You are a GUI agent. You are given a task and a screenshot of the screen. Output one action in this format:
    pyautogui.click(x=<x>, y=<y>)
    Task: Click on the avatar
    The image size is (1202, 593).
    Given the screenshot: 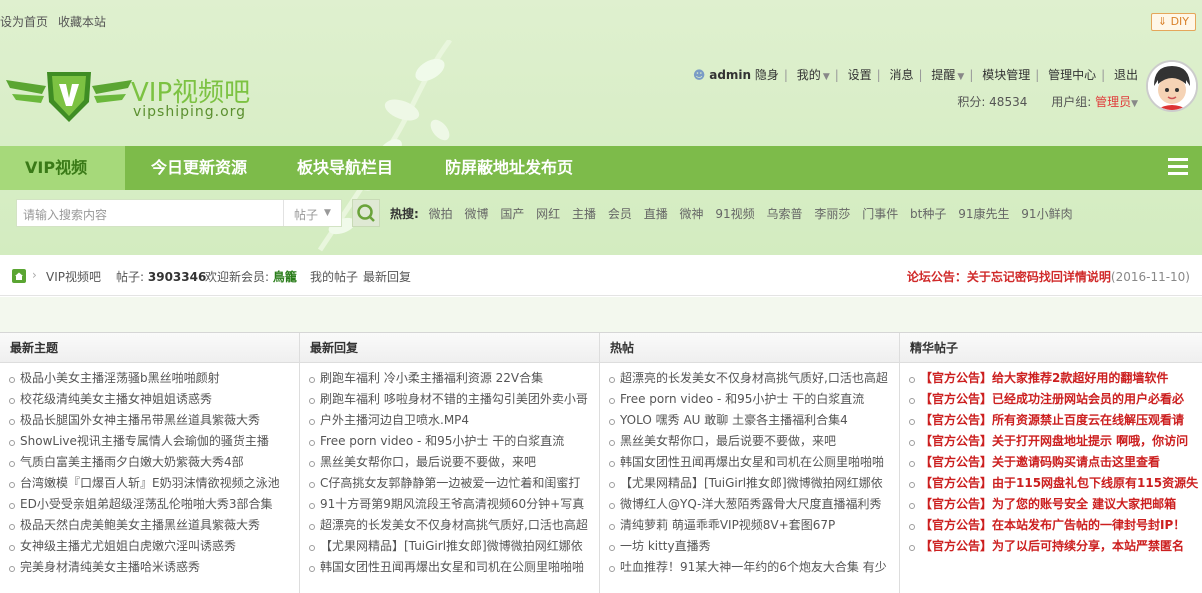 What is the action you would take?
    pyautogui.click(x=1172, y=86)
    